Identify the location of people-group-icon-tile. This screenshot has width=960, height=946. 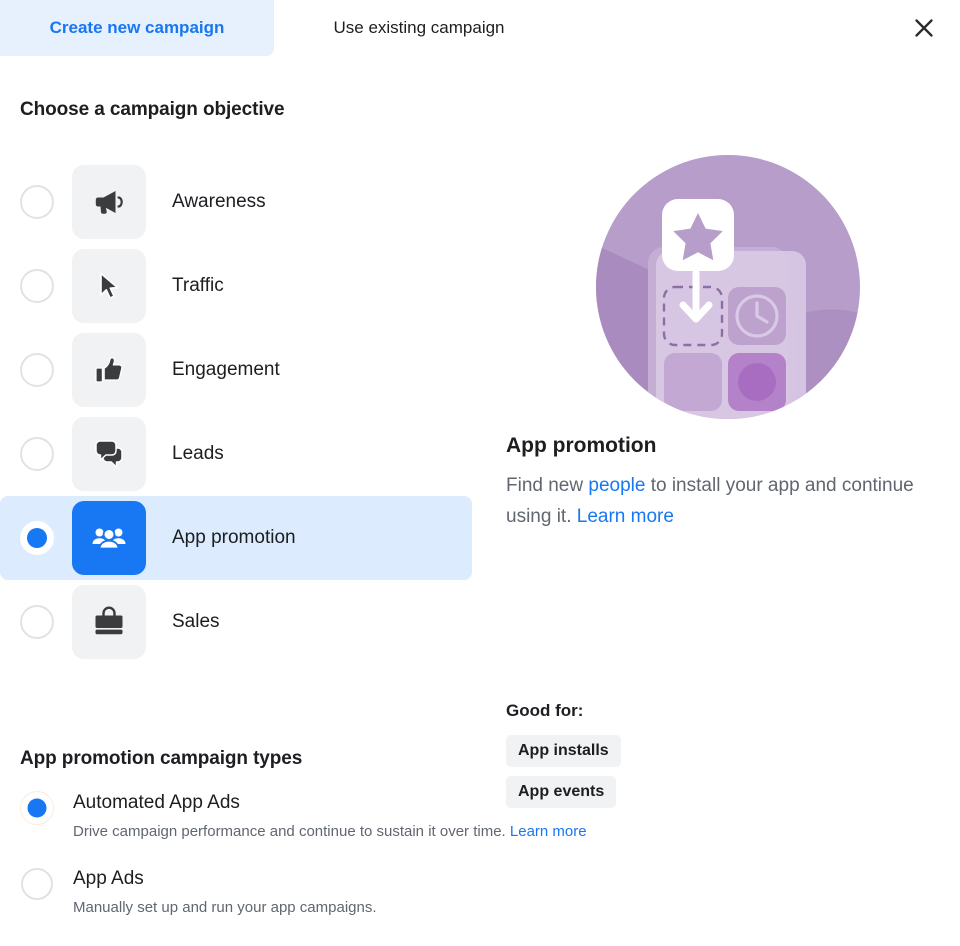
(109, 538).